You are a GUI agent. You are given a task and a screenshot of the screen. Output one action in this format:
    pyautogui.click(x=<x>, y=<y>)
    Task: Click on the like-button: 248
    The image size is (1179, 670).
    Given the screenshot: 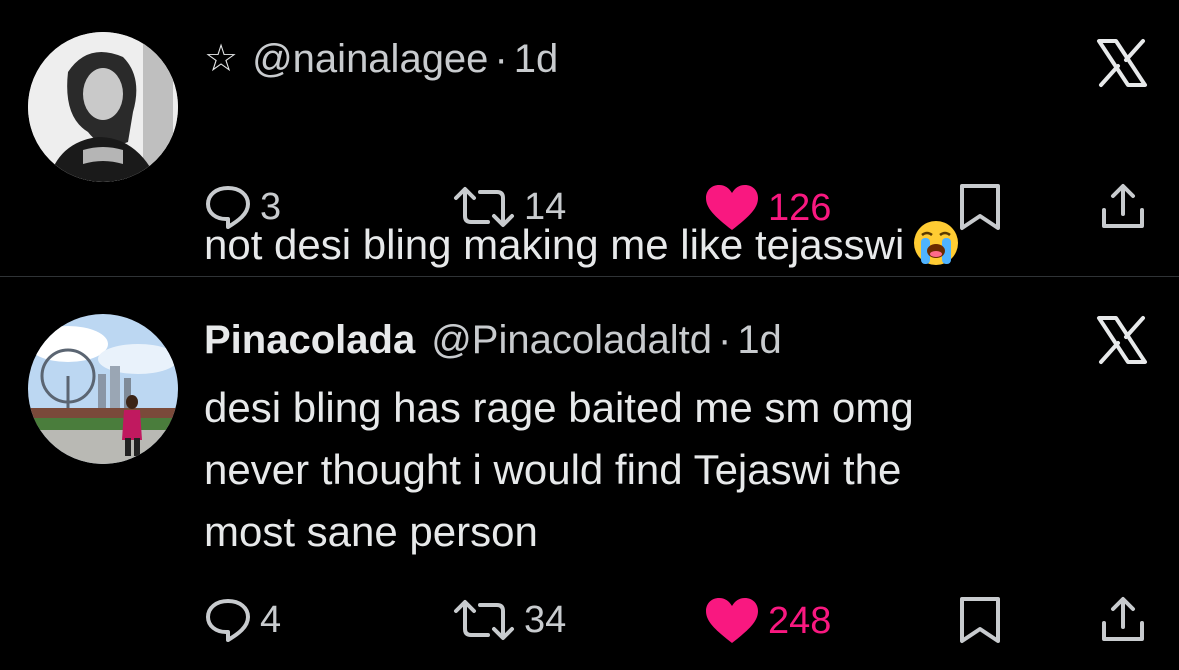 What is the action you would take?
    pyautogui.click(x=767, y=621)
    